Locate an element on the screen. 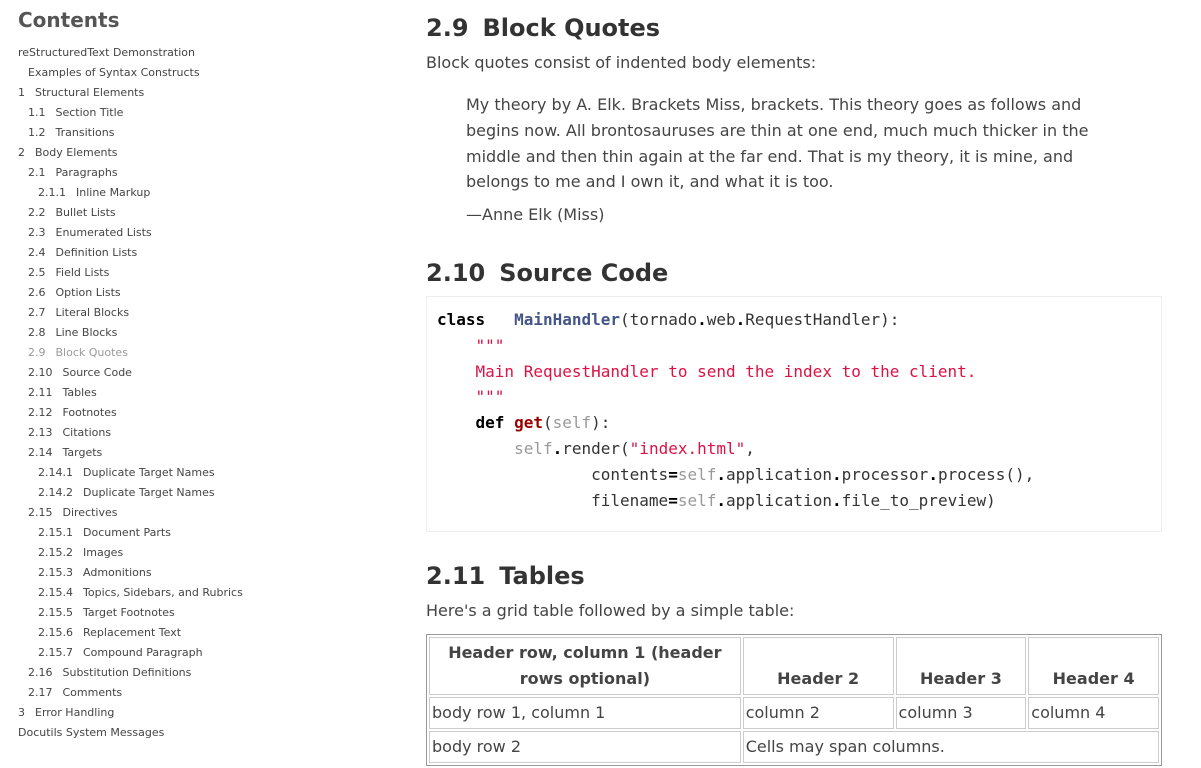  table-cell: body row 1, column 1 is located at coordinates (585, 713).